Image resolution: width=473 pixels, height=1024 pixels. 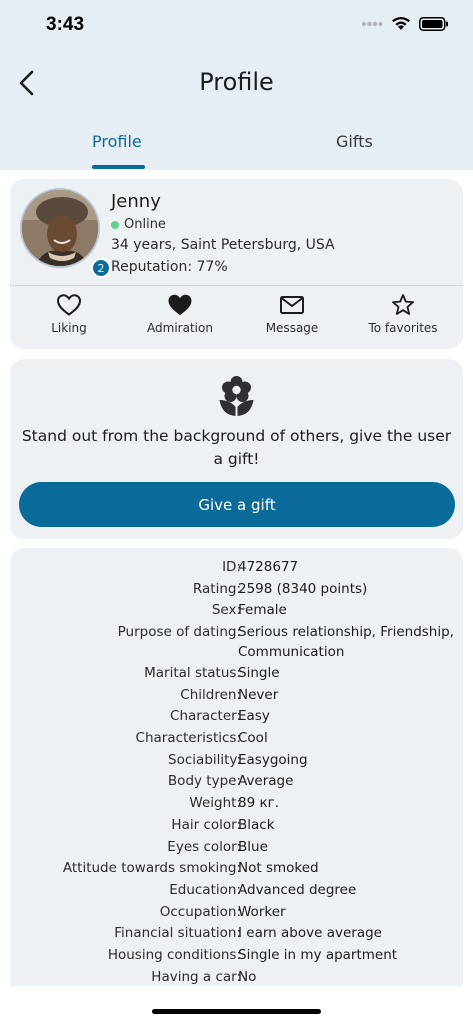 What do you see at coordinates (256, 825) in the screenshot?
I see `detail-value: Black` at bounding box center [256, 825].